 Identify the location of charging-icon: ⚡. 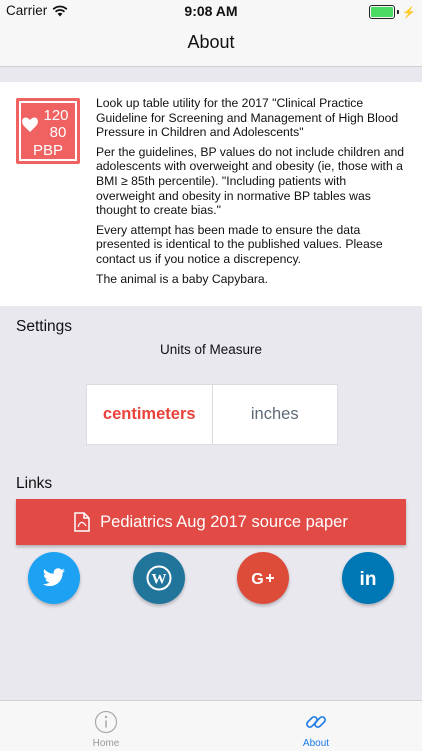
(409, 12).